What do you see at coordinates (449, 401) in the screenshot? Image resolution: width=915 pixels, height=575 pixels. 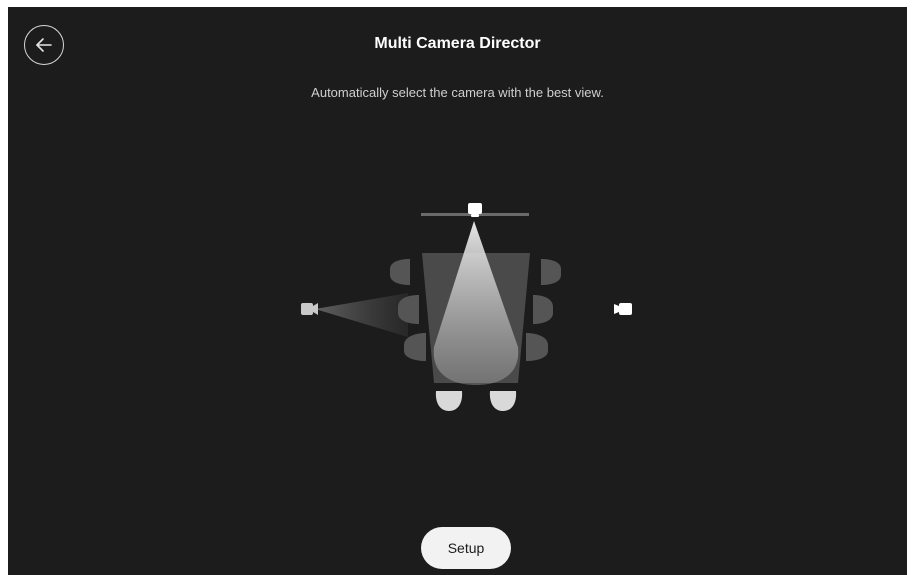 I see `chair-bottom-left` at bounding box center [449, 401].